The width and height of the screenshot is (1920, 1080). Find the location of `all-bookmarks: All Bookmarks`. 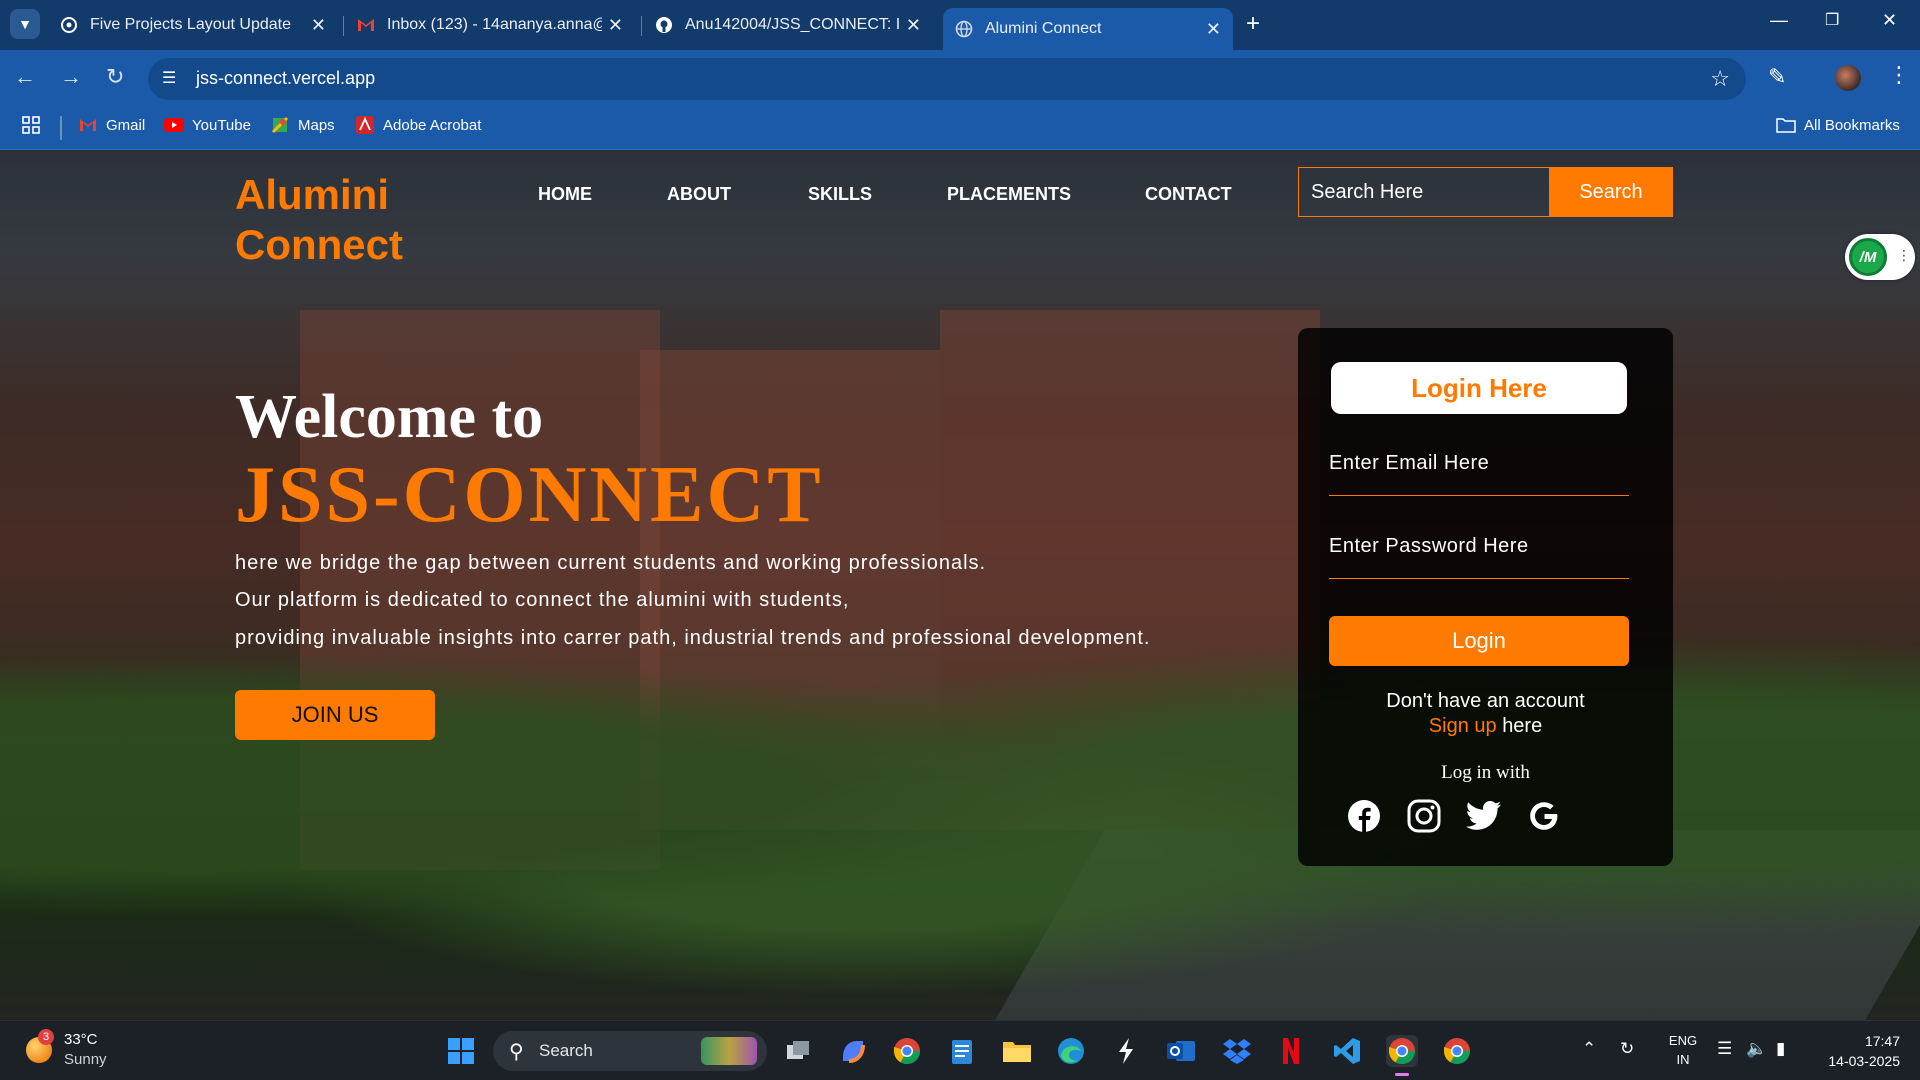

all-bookmarks: All Bookmarks is located at coordinates (1838, 125).